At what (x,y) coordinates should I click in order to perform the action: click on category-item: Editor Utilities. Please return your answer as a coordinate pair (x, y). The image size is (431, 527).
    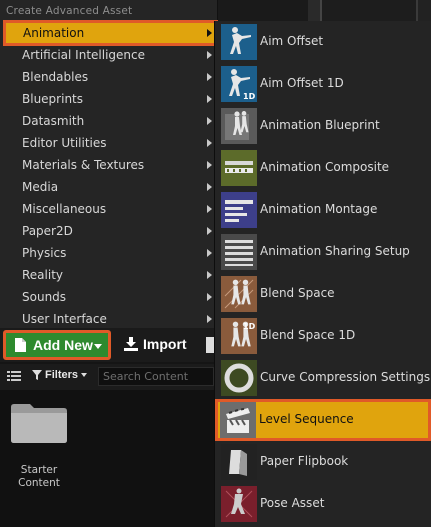
    Looking at the image, I should click on (110, 143).